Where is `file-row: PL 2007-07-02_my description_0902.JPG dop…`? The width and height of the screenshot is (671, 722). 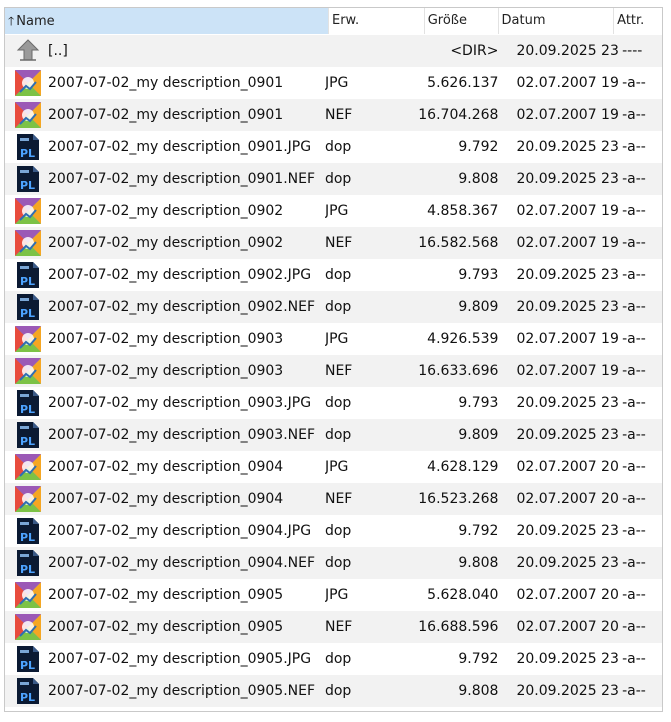
file-row: PL 2007-07-02_my description_0902.JPG dop… is located at coordinates (333, 275).